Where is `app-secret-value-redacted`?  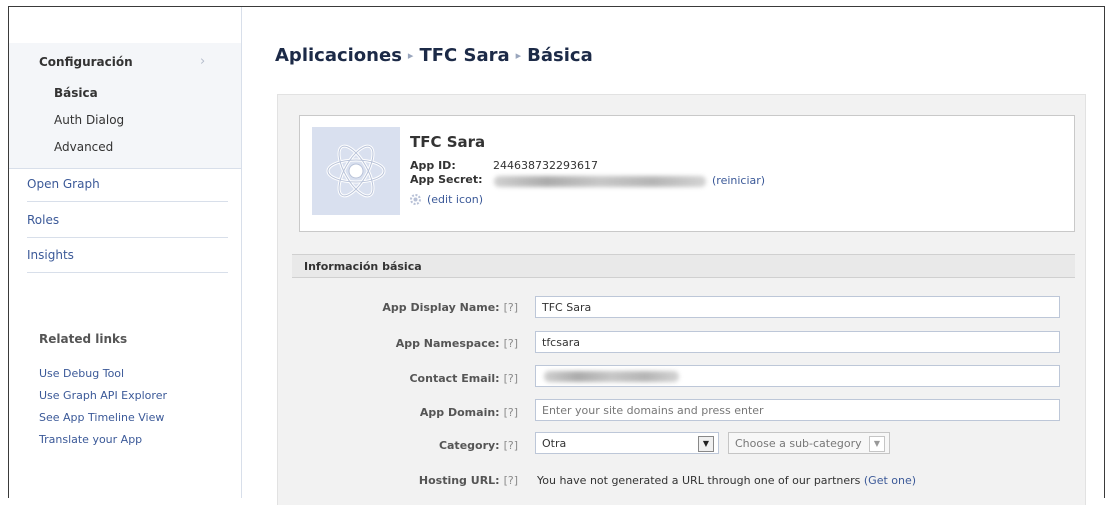 app-secret-value-redacted is located at coordinates (600, 181).